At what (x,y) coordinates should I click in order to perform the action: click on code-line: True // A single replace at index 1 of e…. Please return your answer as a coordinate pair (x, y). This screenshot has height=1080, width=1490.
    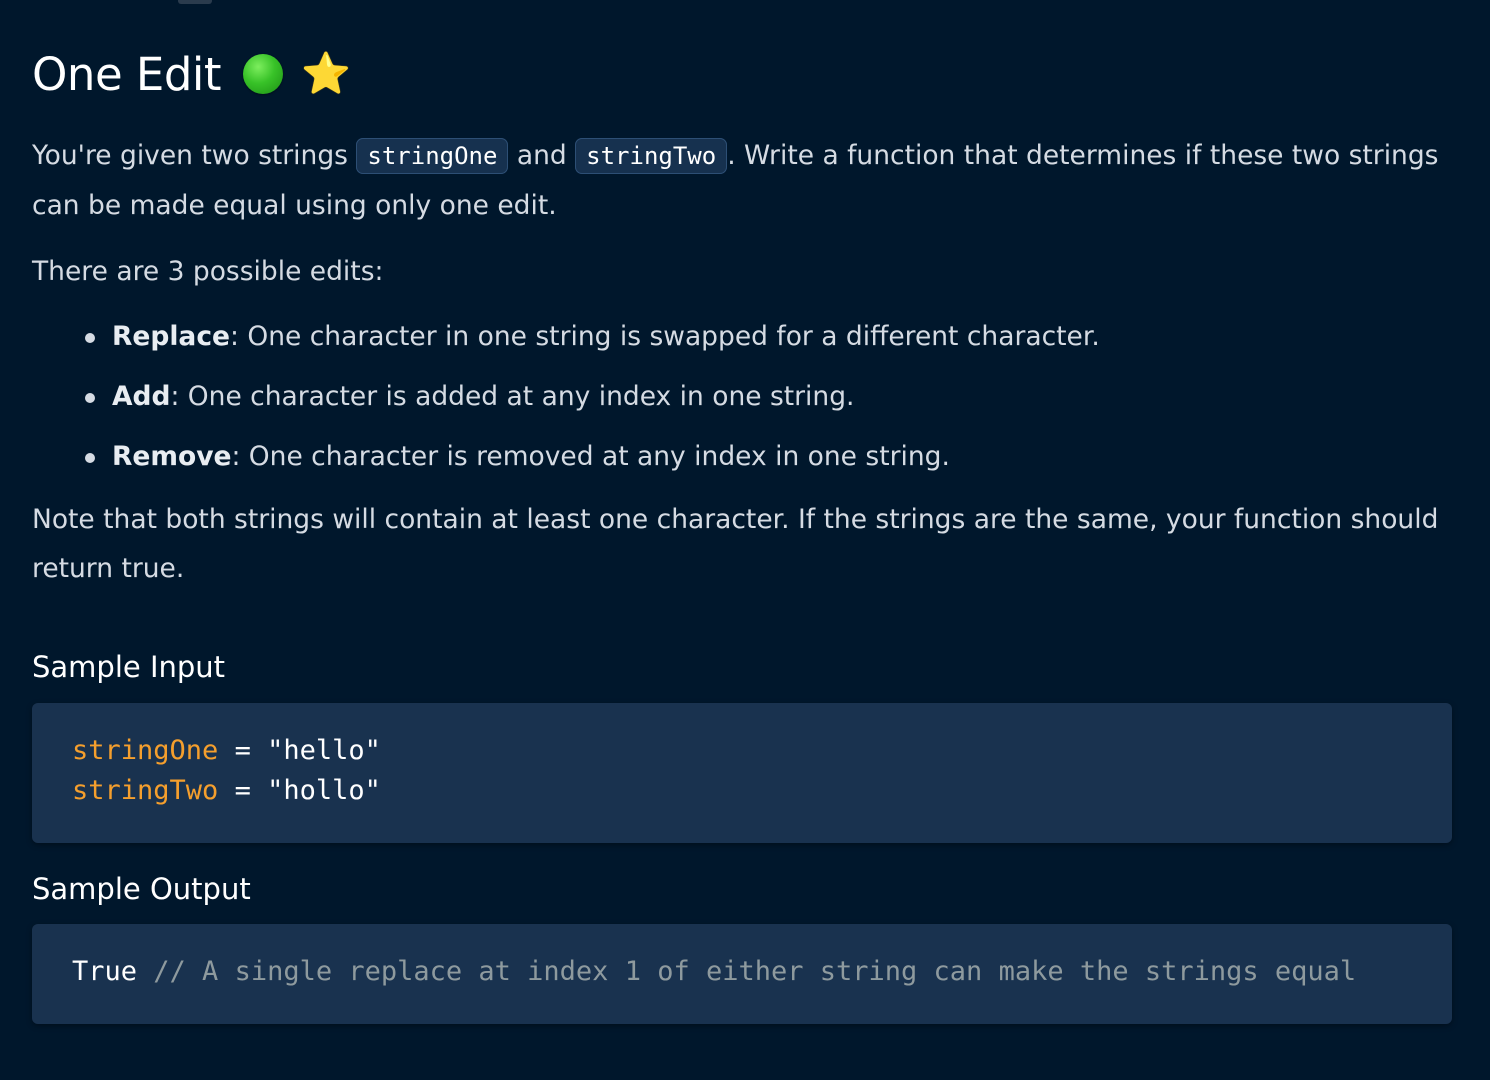
    Looking at the image, I should click on (714, 971).